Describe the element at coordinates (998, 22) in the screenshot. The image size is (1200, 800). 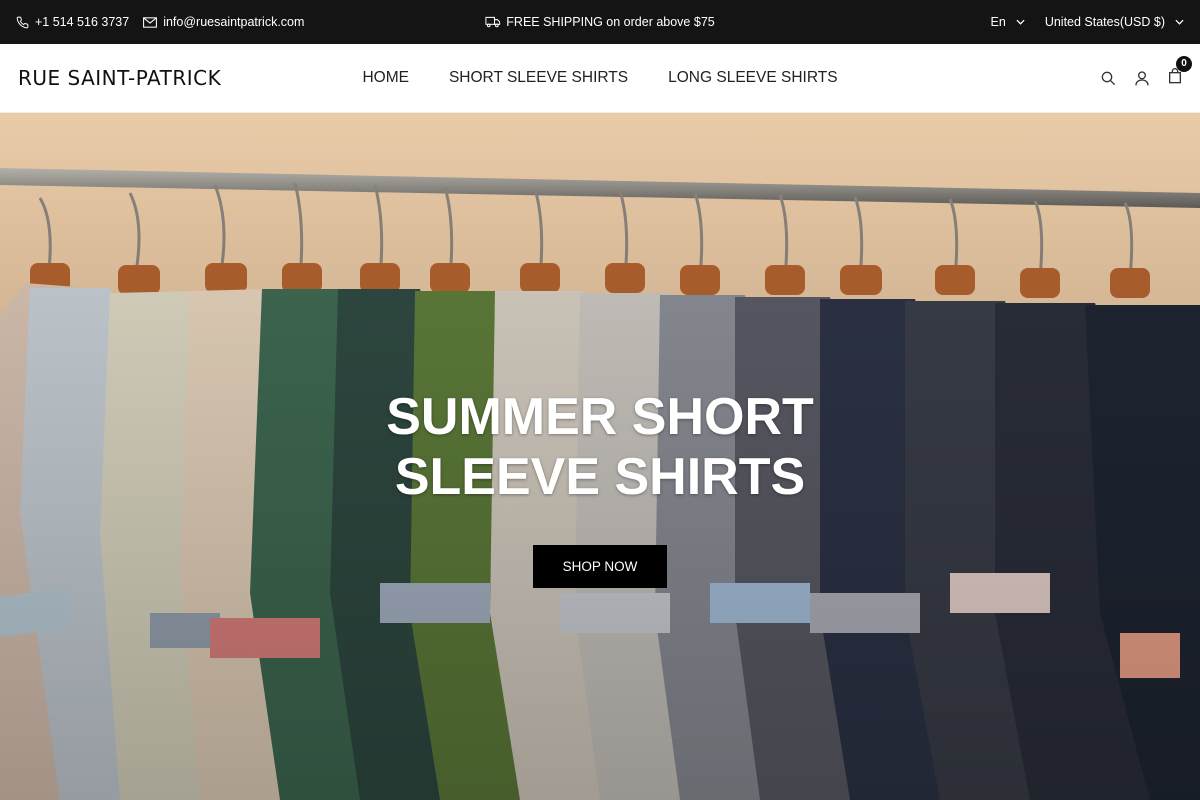
I see `language-value: En` at that location.